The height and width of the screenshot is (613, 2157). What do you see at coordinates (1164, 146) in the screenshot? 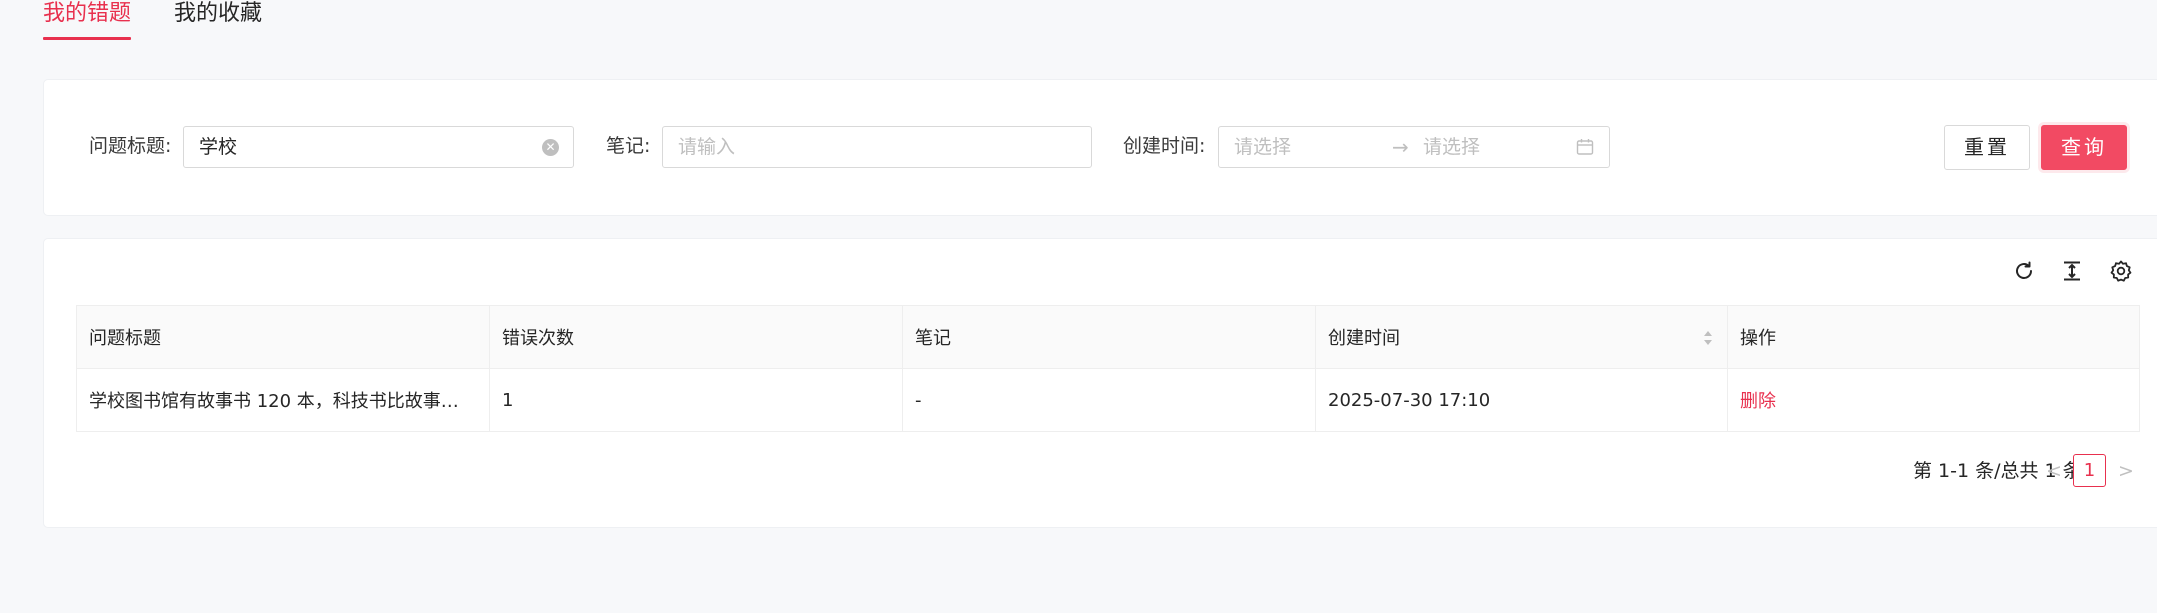
I see `created-filter-label: 创建时间:` at bounding box center [1164, 146].